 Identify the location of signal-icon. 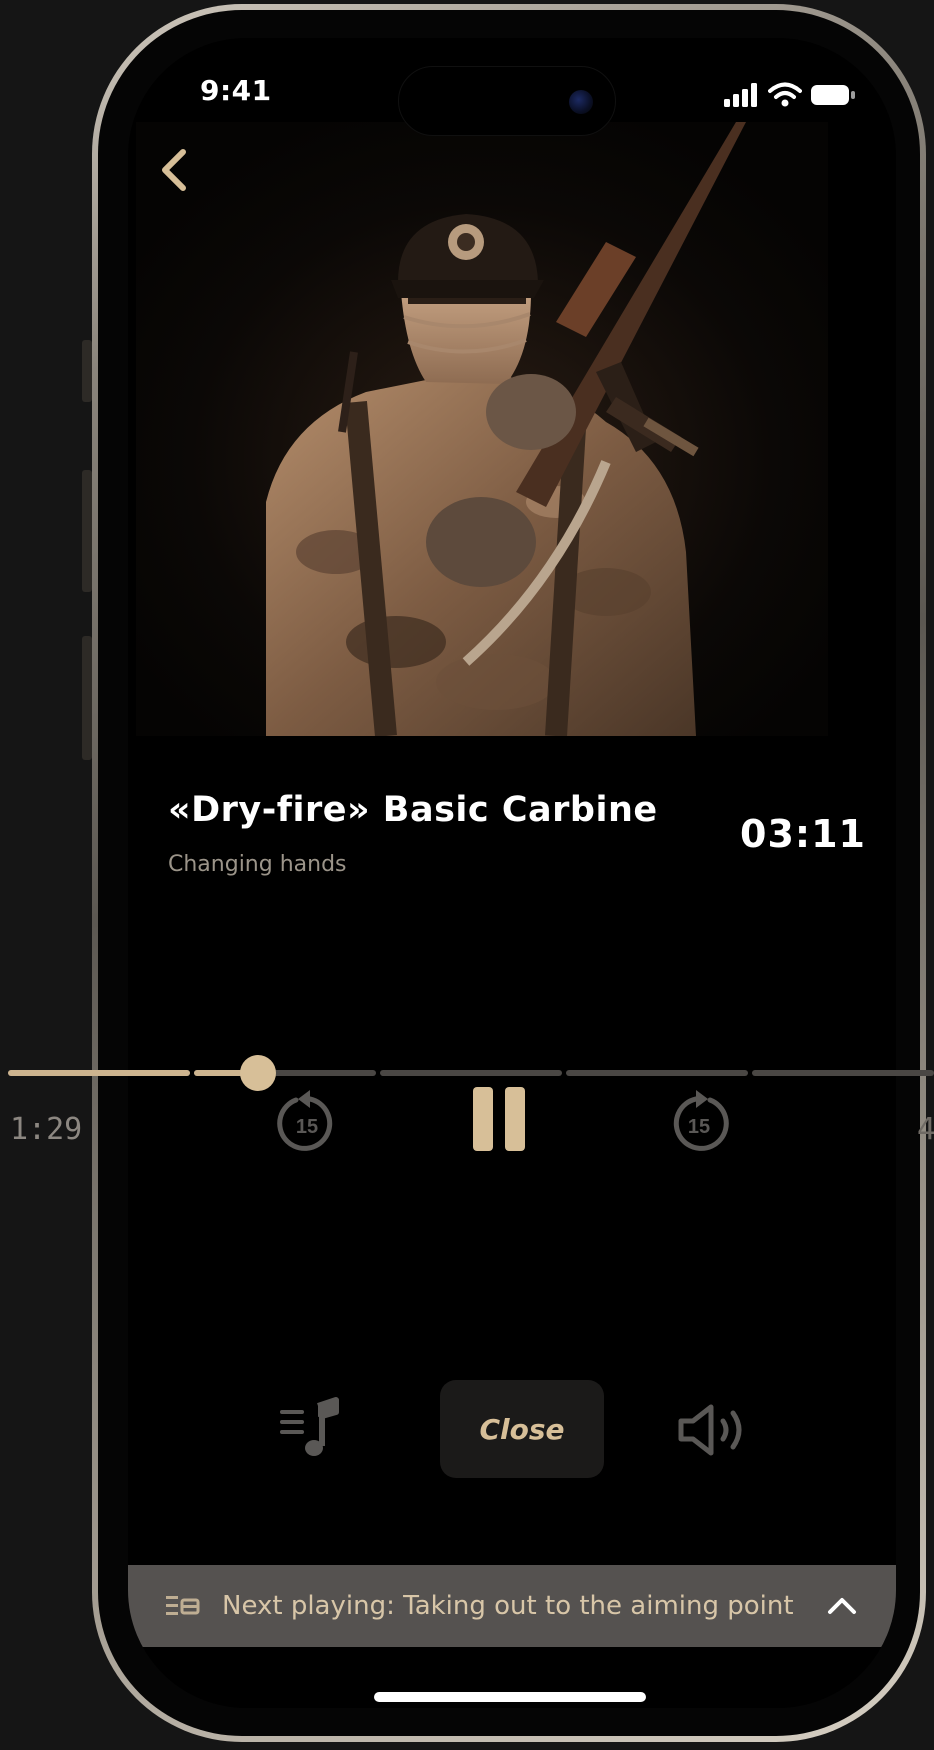
(740, 95).